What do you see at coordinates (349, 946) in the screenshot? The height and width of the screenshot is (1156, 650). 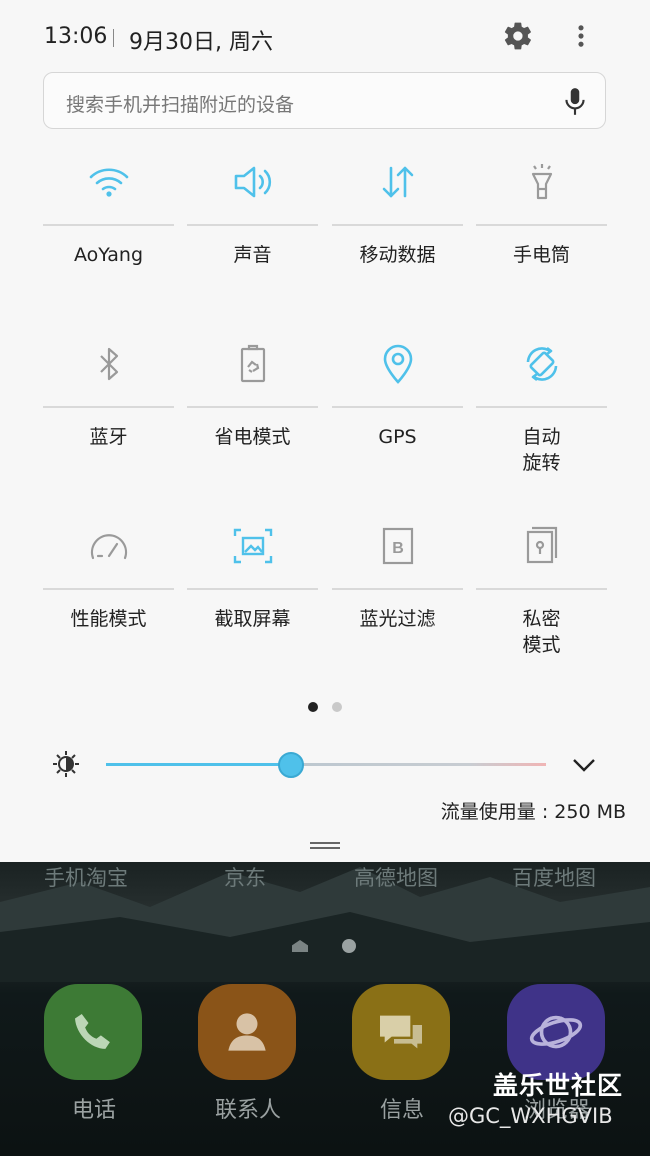 I see `home-page-dot` at bounding box center [349, 946].